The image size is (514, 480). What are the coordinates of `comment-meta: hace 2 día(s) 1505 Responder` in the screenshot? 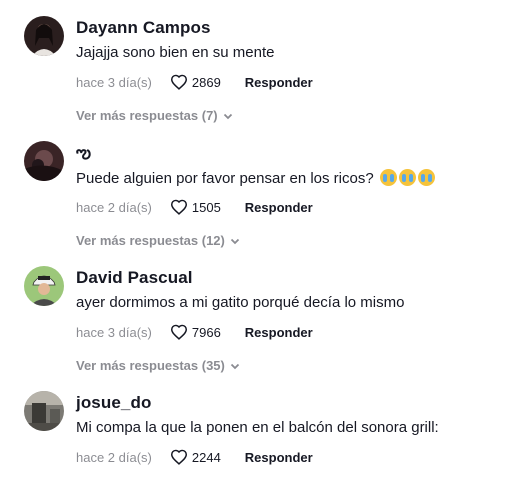 It's located at (194, 207).